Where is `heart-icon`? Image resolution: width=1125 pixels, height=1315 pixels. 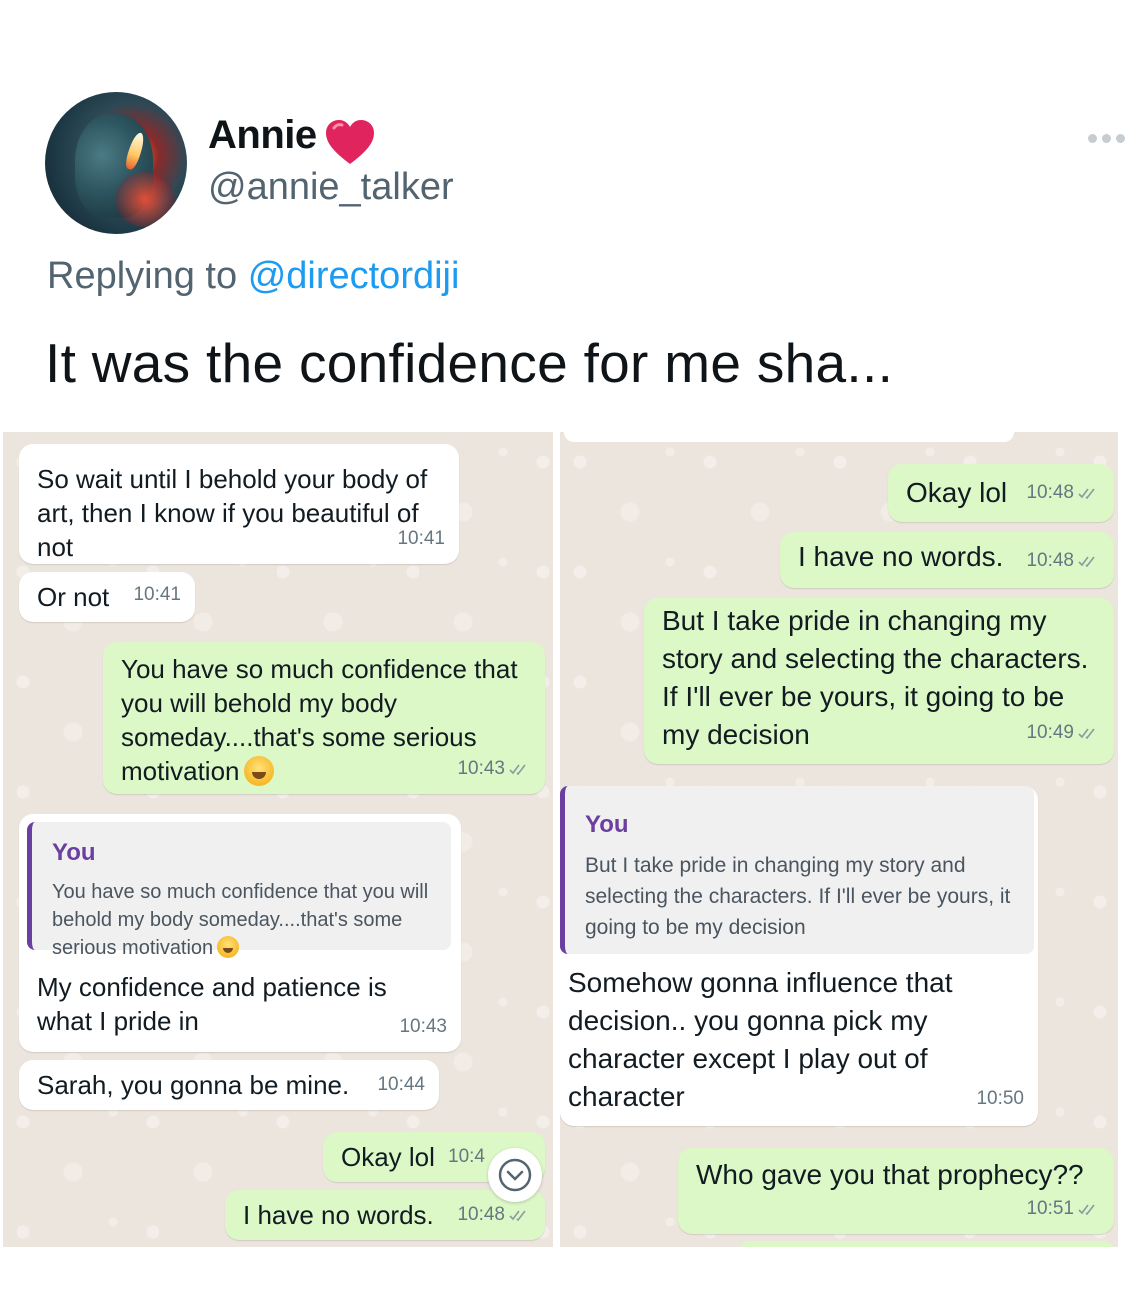
heart-icon is located at coordinates (350, 142).